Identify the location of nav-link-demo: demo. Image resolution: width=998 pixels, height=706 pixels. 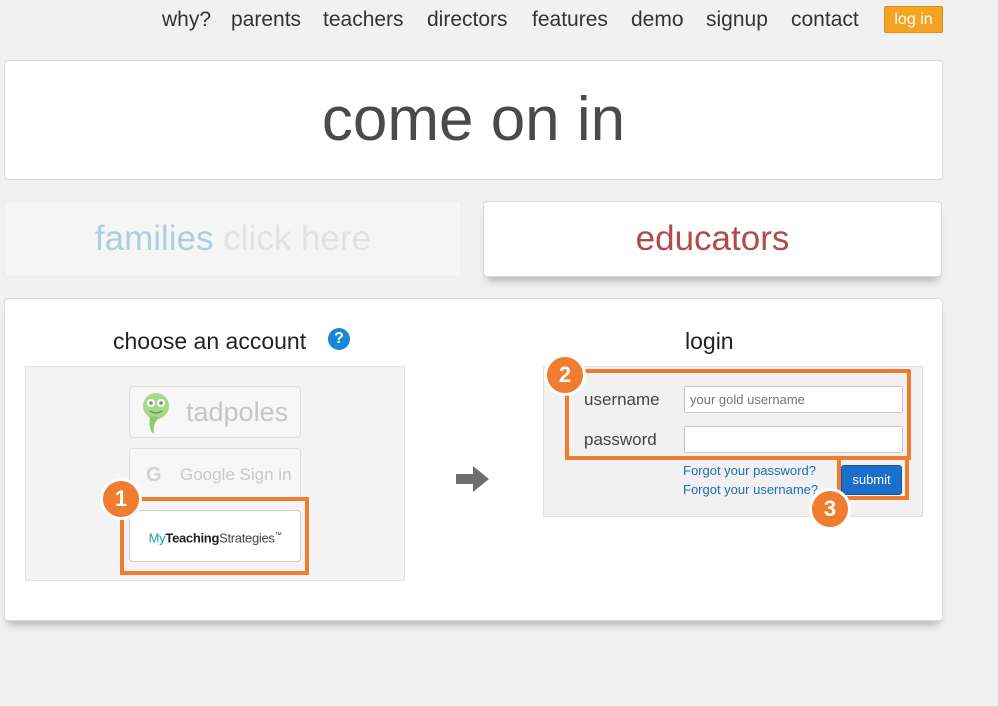
(657, 20).